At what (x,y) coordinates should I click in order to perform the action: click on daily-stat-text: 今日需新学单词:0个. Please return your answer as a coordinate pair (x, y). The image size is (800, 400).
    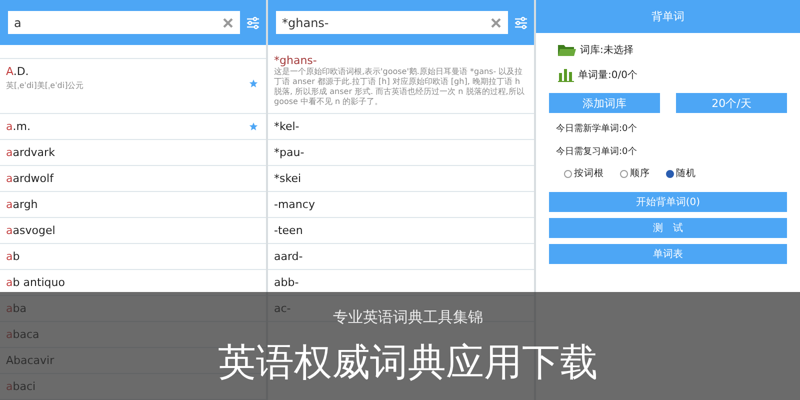
    Looking at the image, I should click on (596, 129).